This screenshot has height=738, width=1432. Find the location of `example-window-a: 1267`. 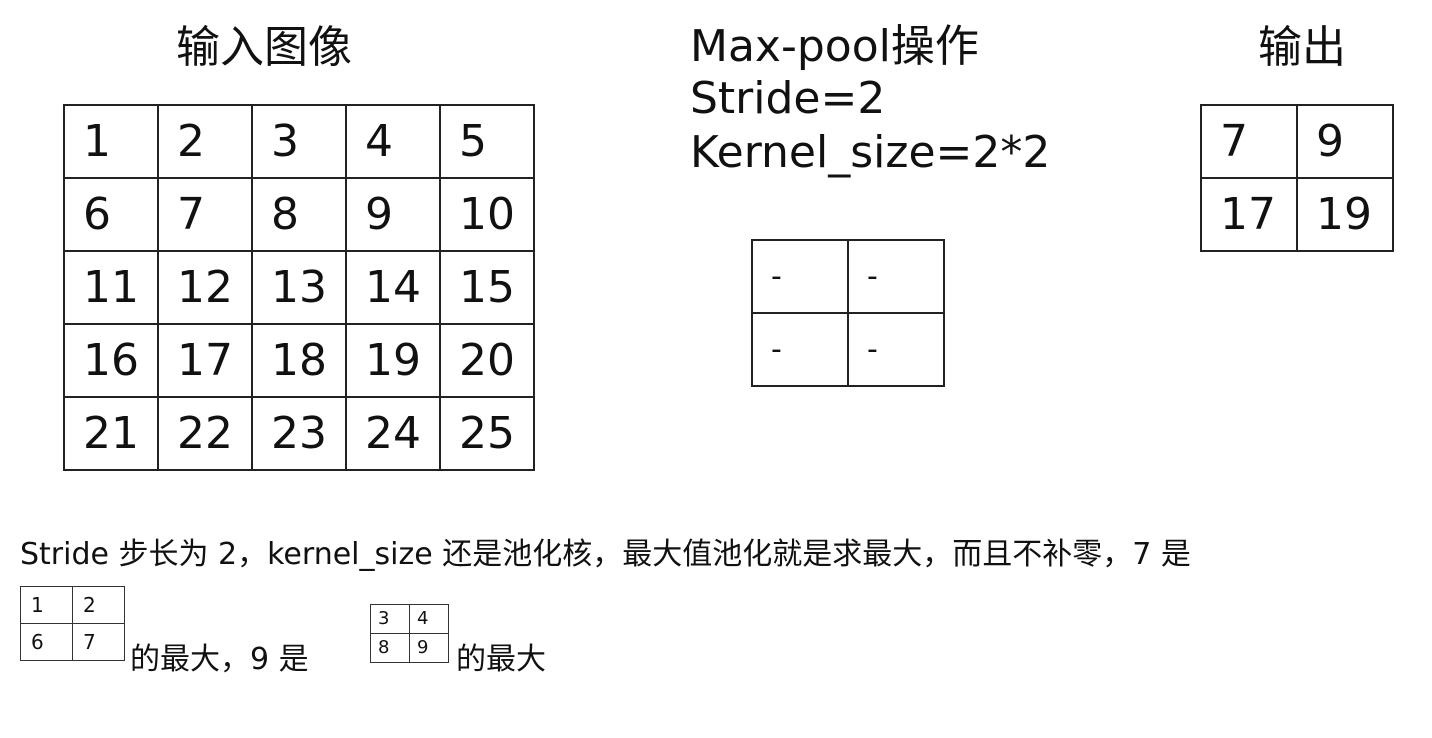

example-window-a: 1267 is located at coordinates (72, 623).